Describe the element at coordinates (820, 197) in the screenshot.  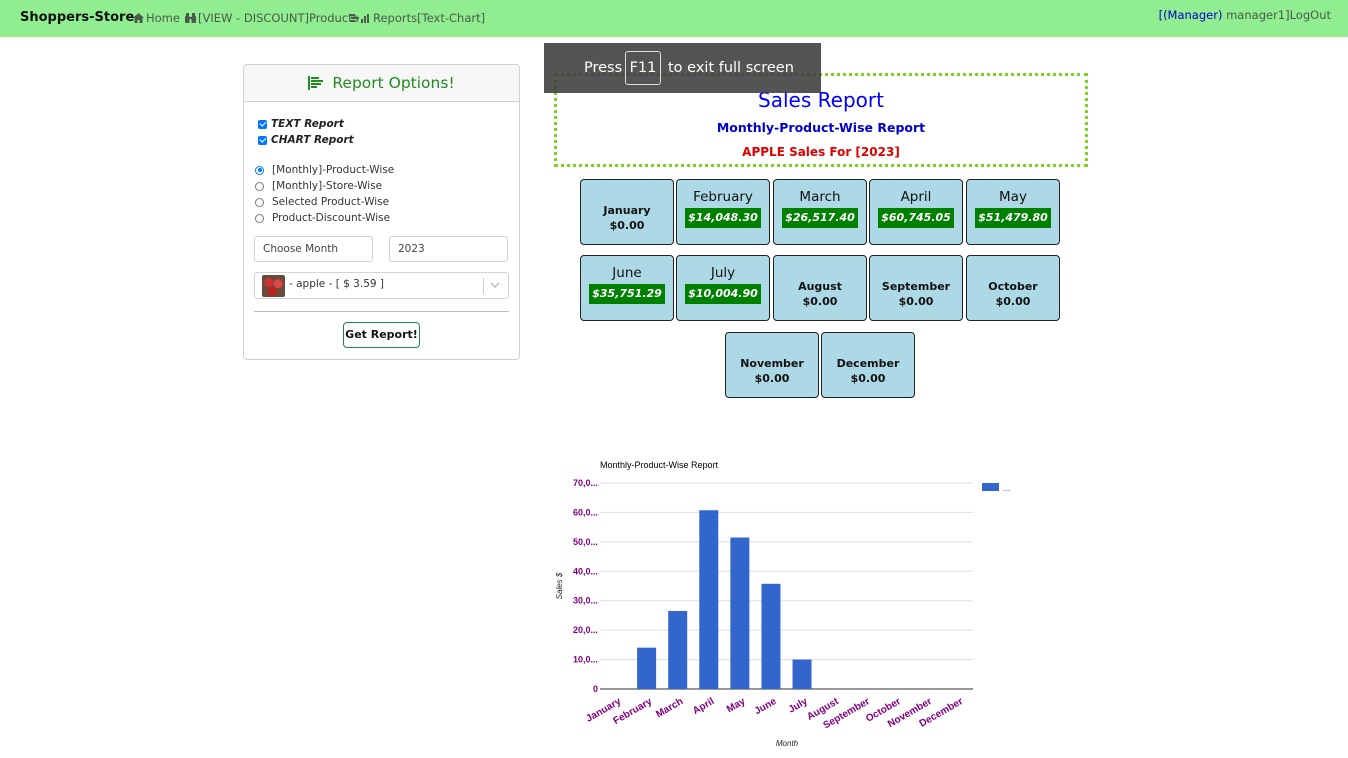
I see `month-name: March` at that location.